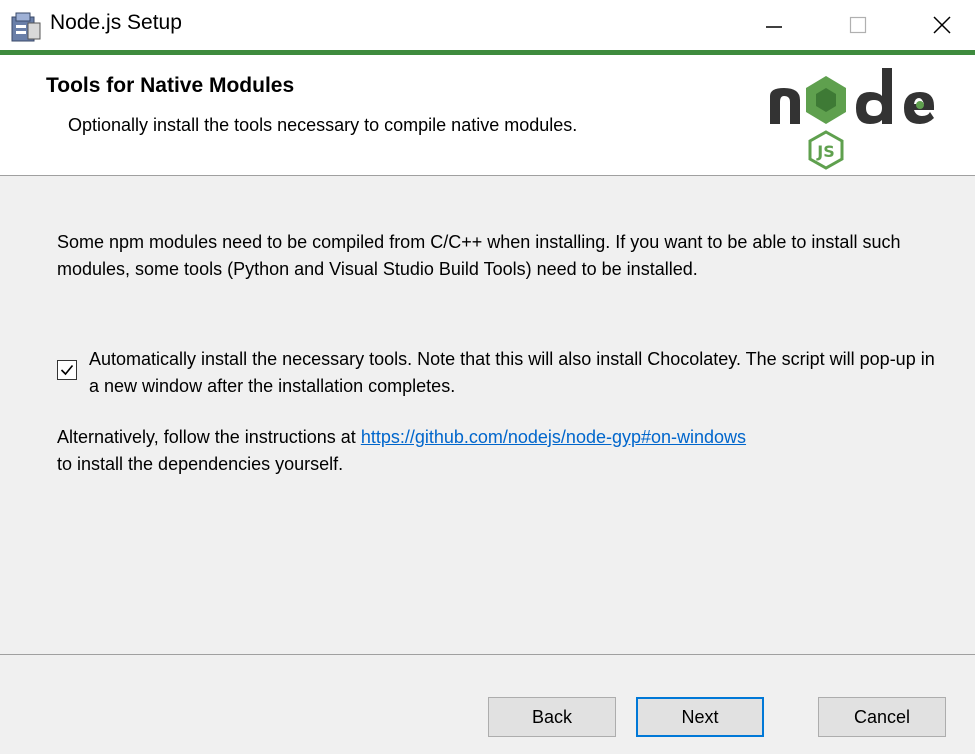 This screenshot has width=975, height=754. I want to click on nodejs-logo: JS, so click(852, 119).